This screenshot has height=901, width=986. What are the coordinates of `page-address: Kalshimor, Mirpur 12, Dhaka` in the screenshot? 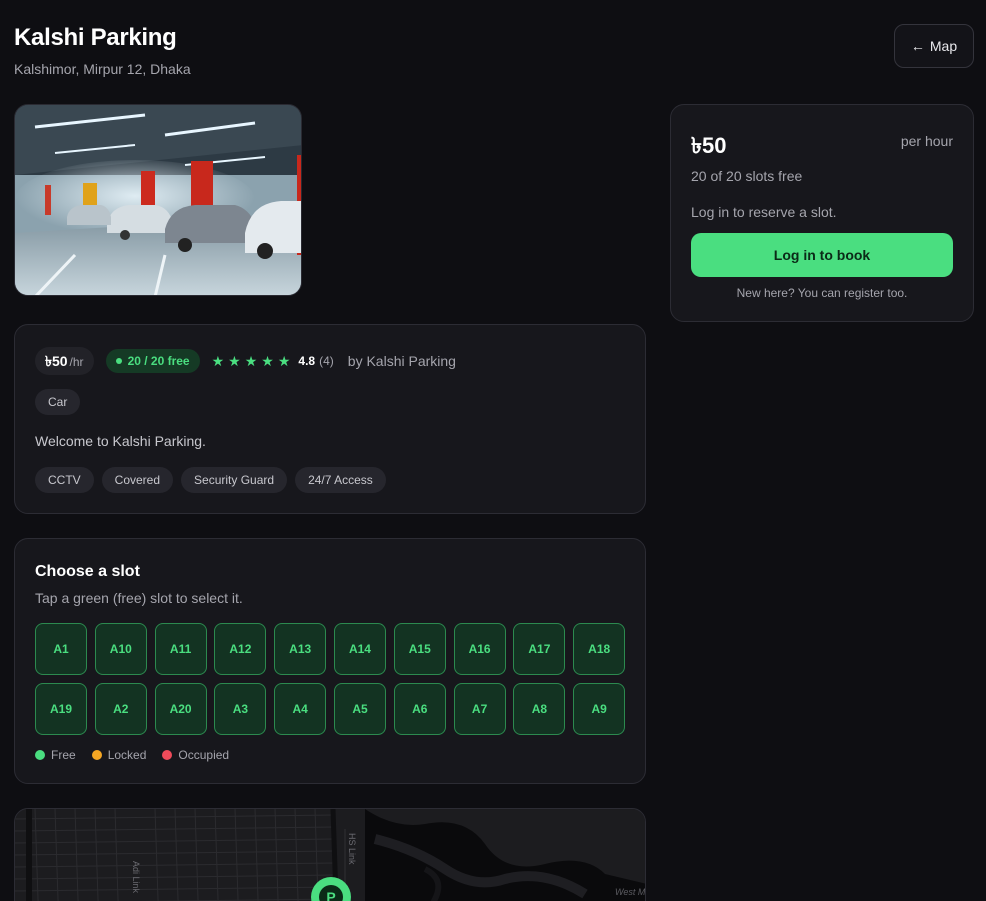 It's located at (102, 69).